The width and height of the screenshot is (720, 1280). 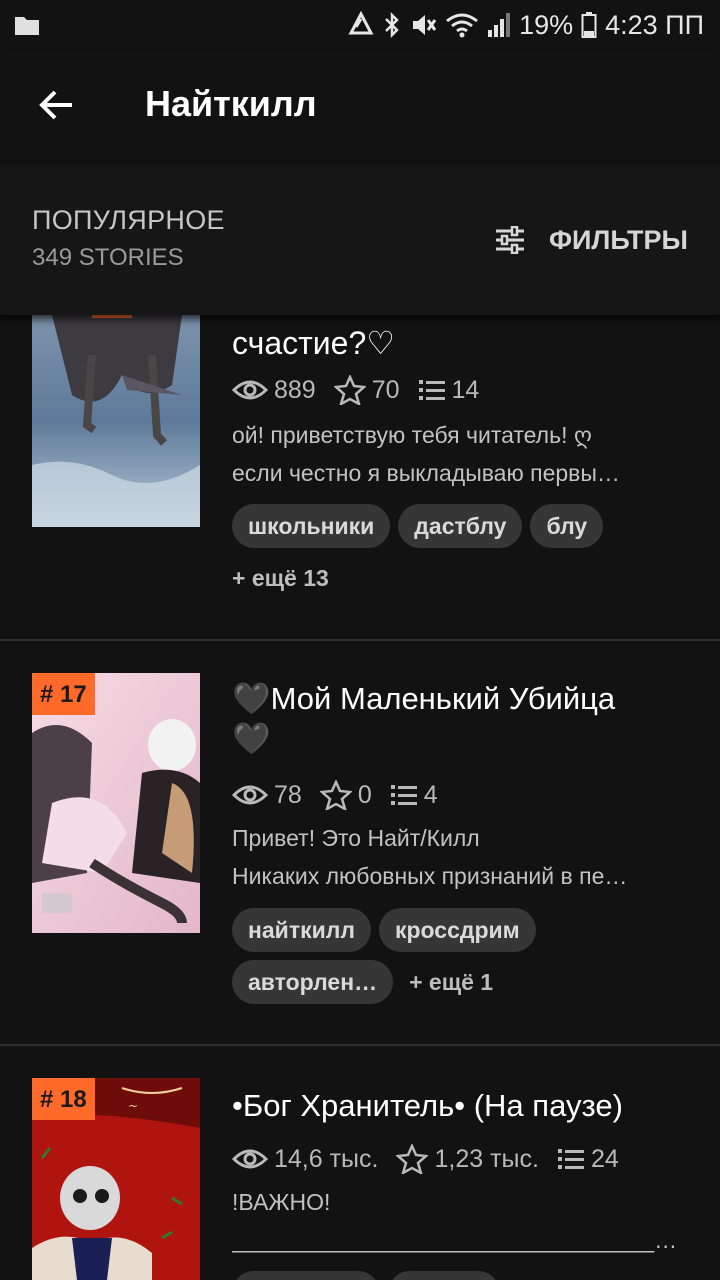 What do you see at coordinates (430, 794) in the screenshot?
I see `part-count: 4` at bounding box center [430, 794].